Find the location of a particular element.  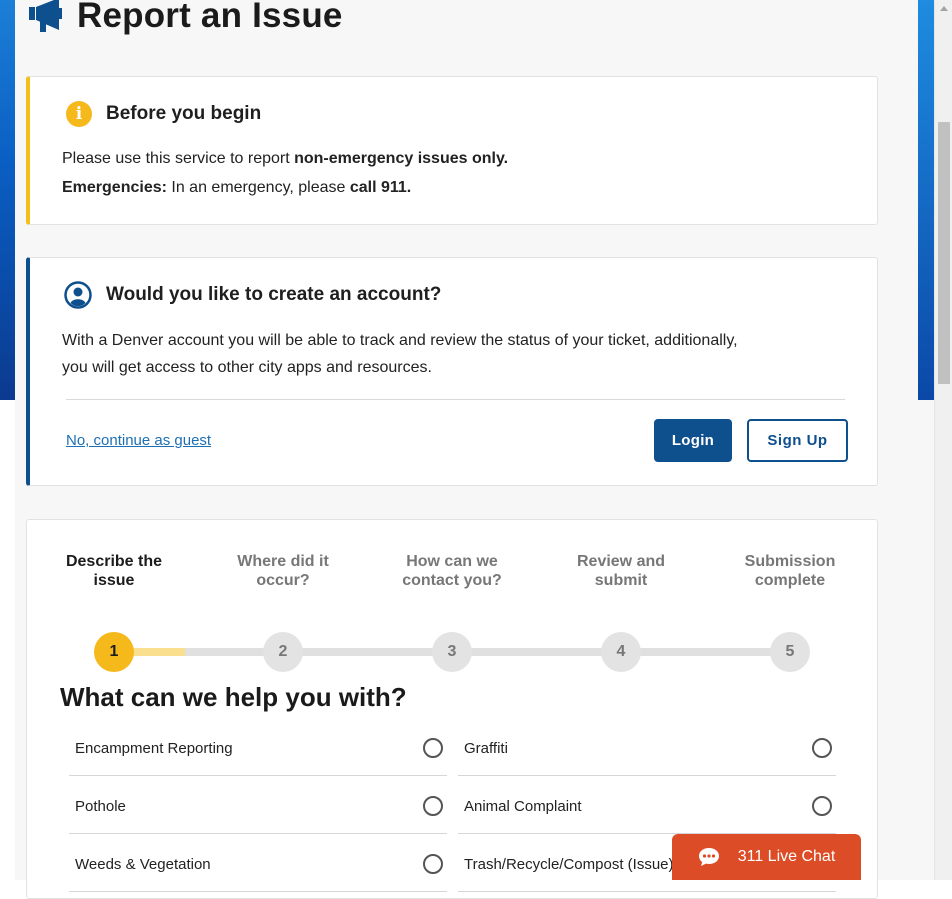

step-1-label-line-1: Describe the is located at coordinates (114, 561).